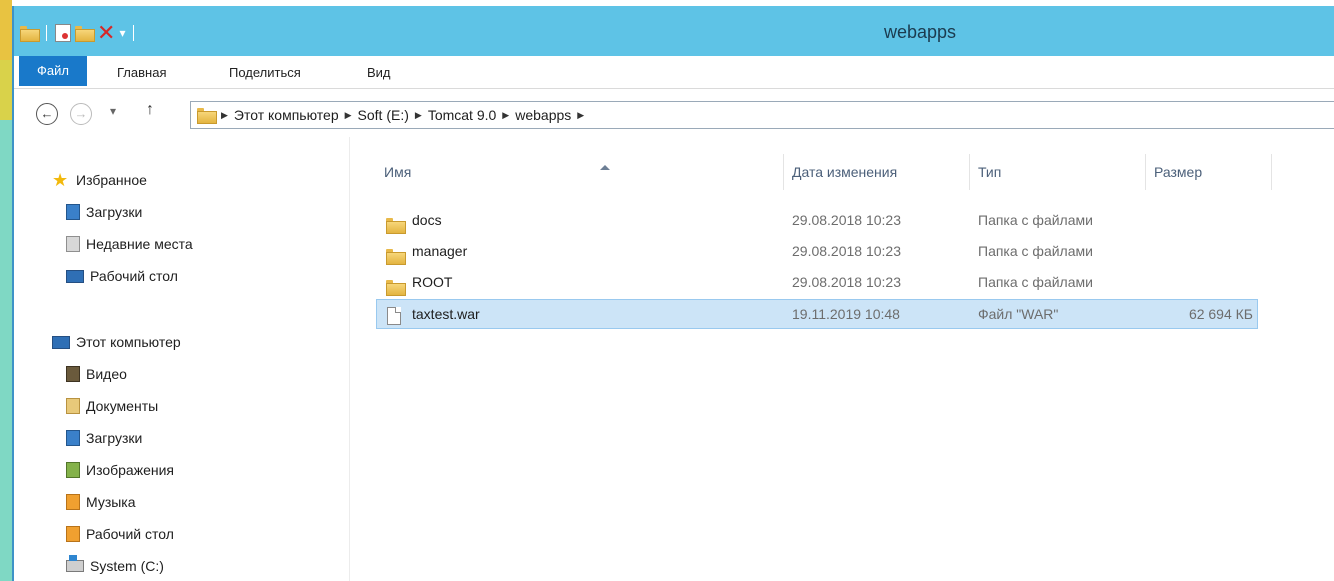 This screenshot has height=581, width=1334. What do you see at coordinates (128, 342) in the screenshot?
I see `nav-label: Этот компьютер` at bounding box center [128, 342].